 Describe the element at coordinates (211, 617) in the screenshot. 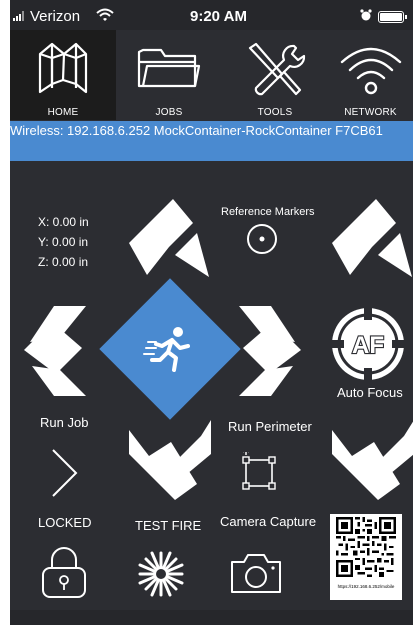

I see `bottom-bar` at that location.